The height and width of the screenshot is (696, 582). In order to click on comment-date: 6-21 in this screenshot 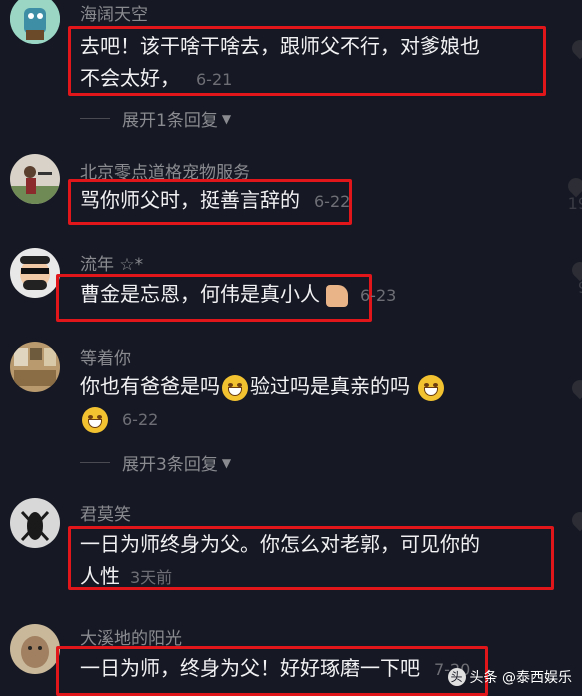, I will do `click(214, 79)`.